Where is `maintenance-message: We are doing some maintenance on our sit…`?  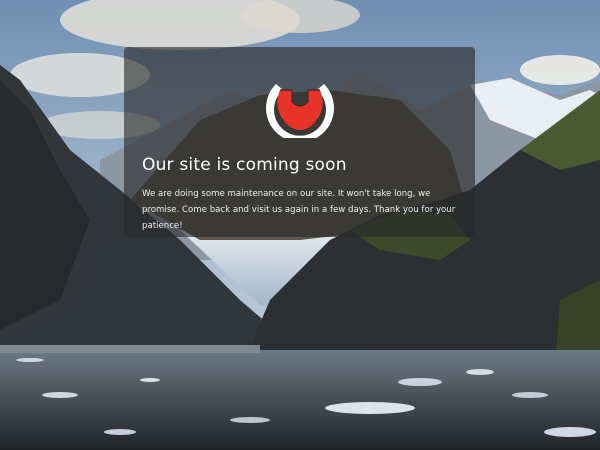 maintenance-message: We are doing some maintenance on our sit… is located at coordinates (299, 210).